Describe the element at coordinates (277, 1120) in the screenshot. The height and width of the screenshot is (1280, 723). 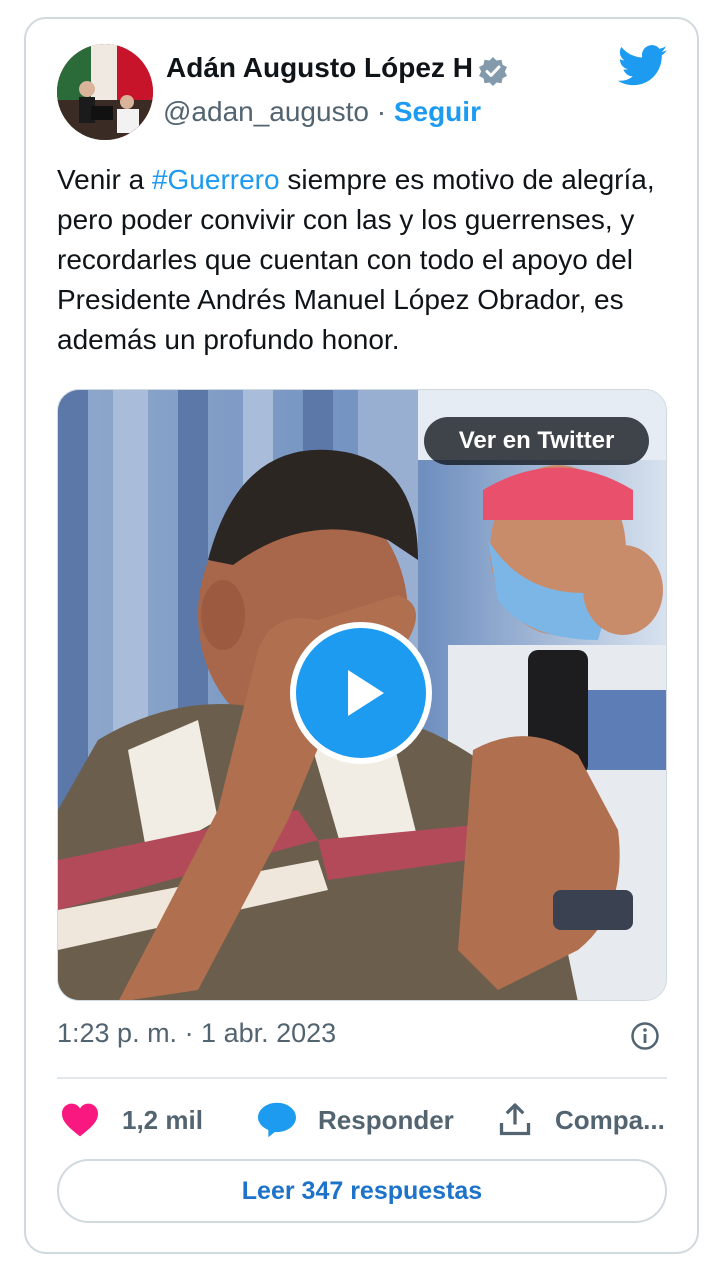
I see `reply-bubble-icon` at that location.